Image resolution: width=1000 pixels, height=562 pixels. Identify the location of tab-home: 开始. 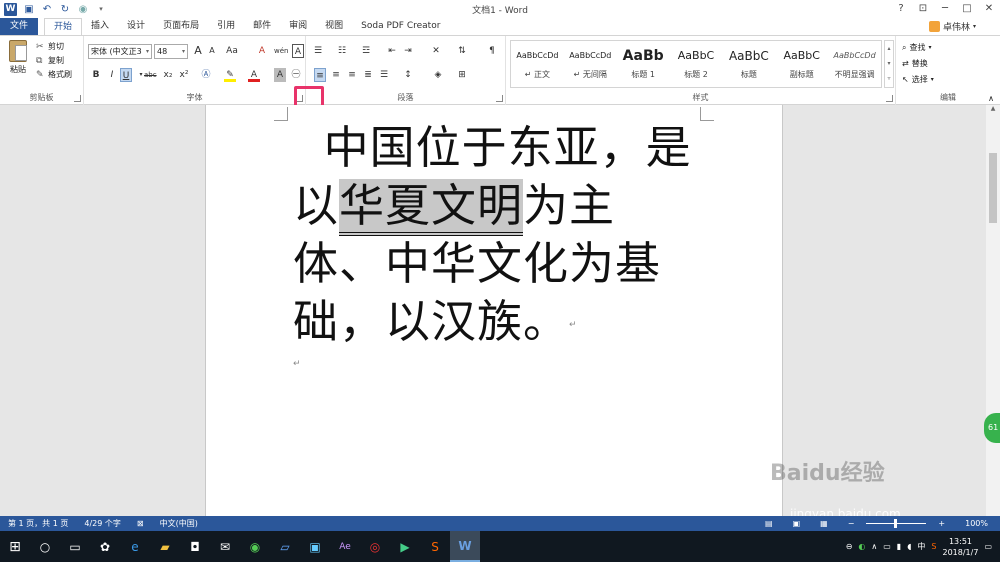
(63, 26).